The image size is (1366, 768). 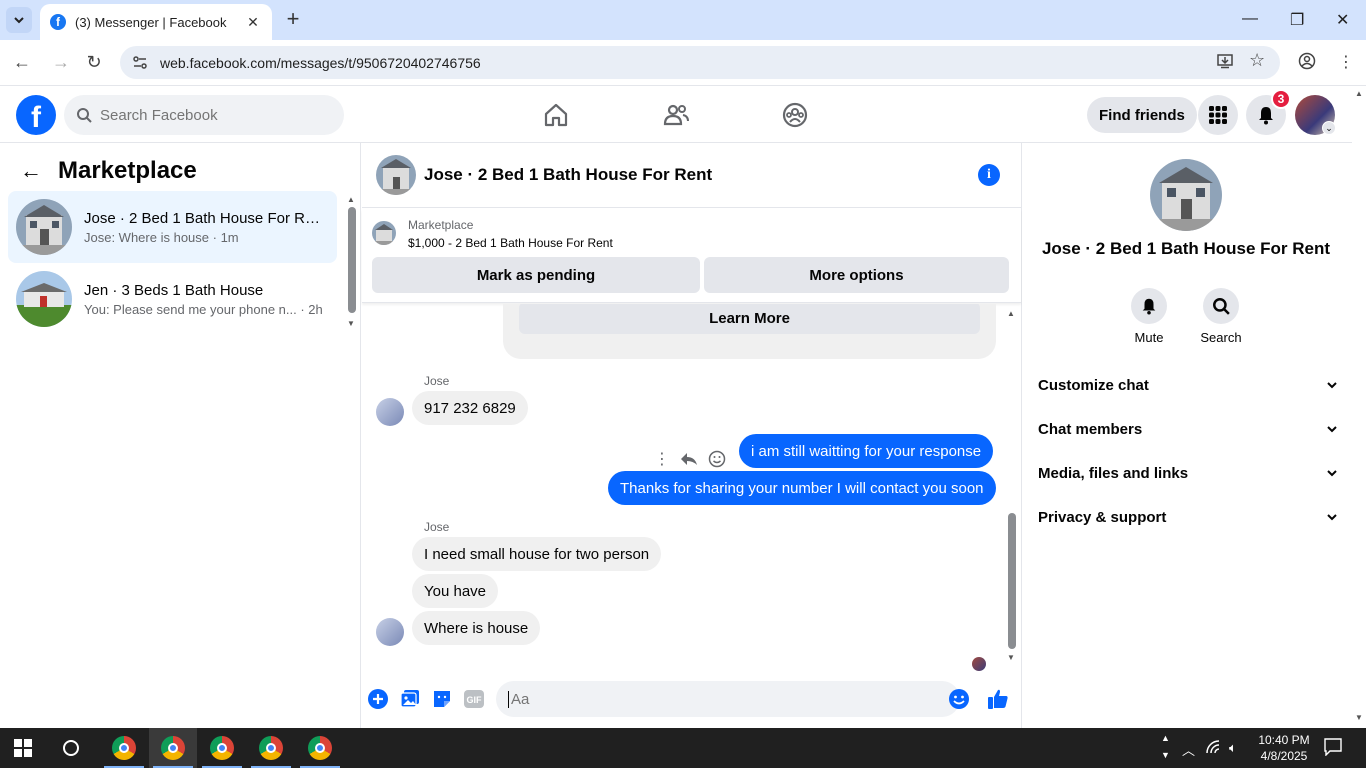 What do you see at coordinates (474, 699) in the screenshot?
I see `gif-icon: GIF` at bounding box center [474, 699].